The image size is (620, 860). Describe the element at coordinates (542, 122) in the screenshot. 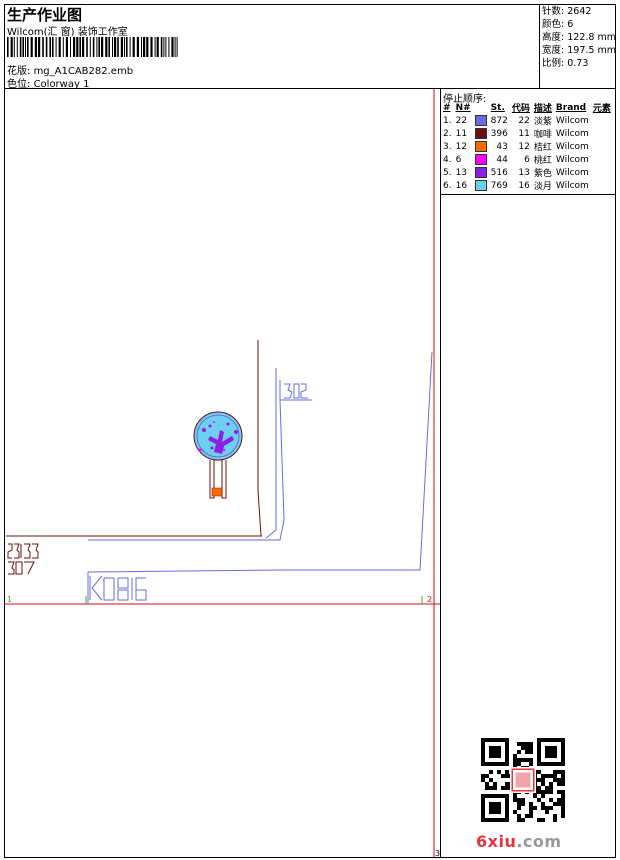

I see `row-desc: 淡紫` at that location.